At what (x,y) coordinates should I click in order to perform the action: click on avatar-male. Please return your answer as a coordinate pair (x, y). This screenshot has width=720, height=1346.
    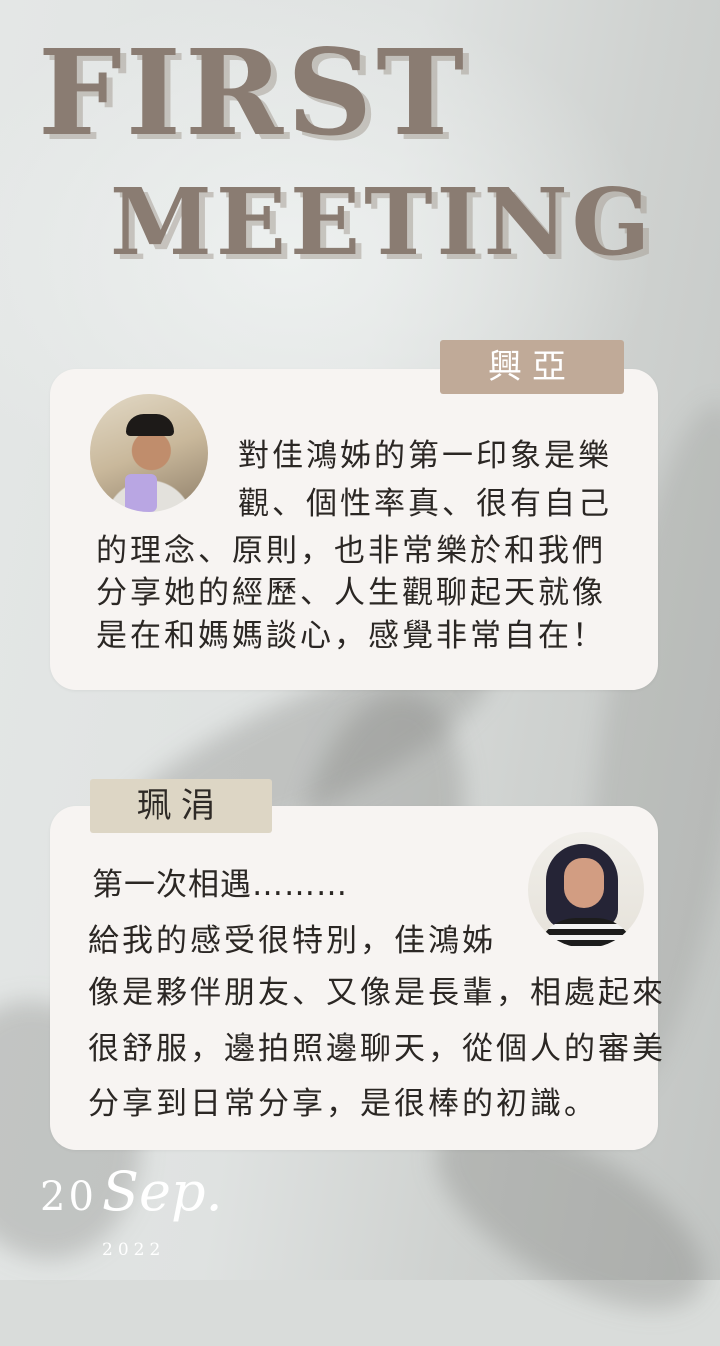
    Looking at the image, I should click on (149, 453).